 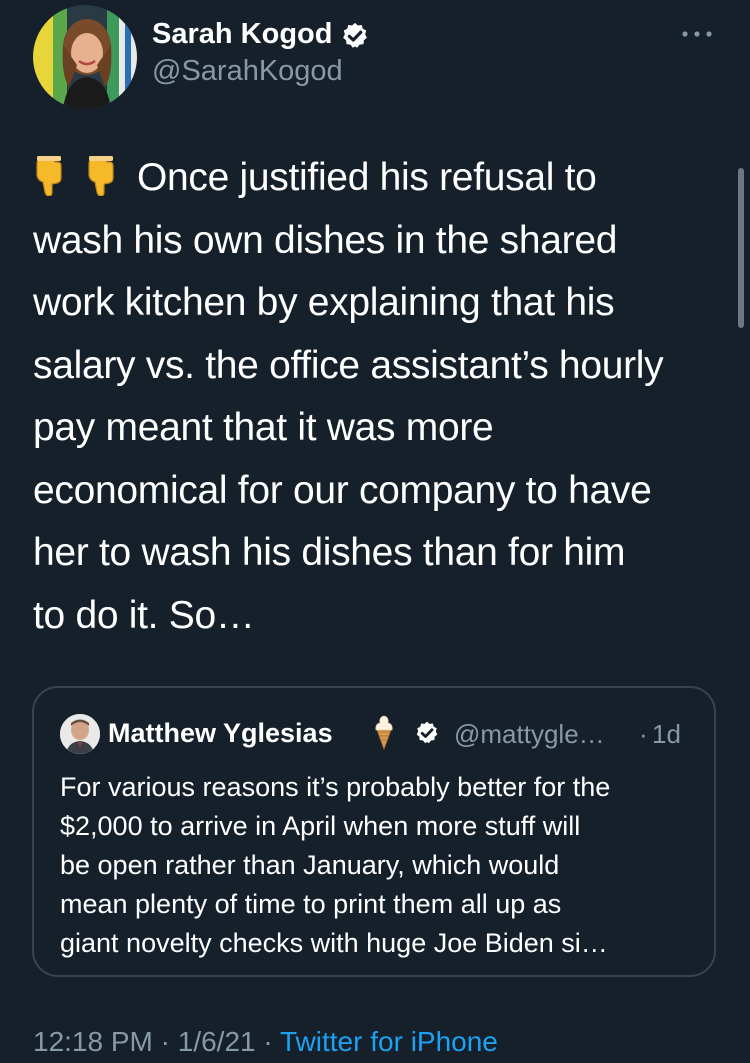 What do you see at coordinates (427, 733) in the screenshot?
I see `quoted-verified-badge-icon` at bounding box center [427, 733].